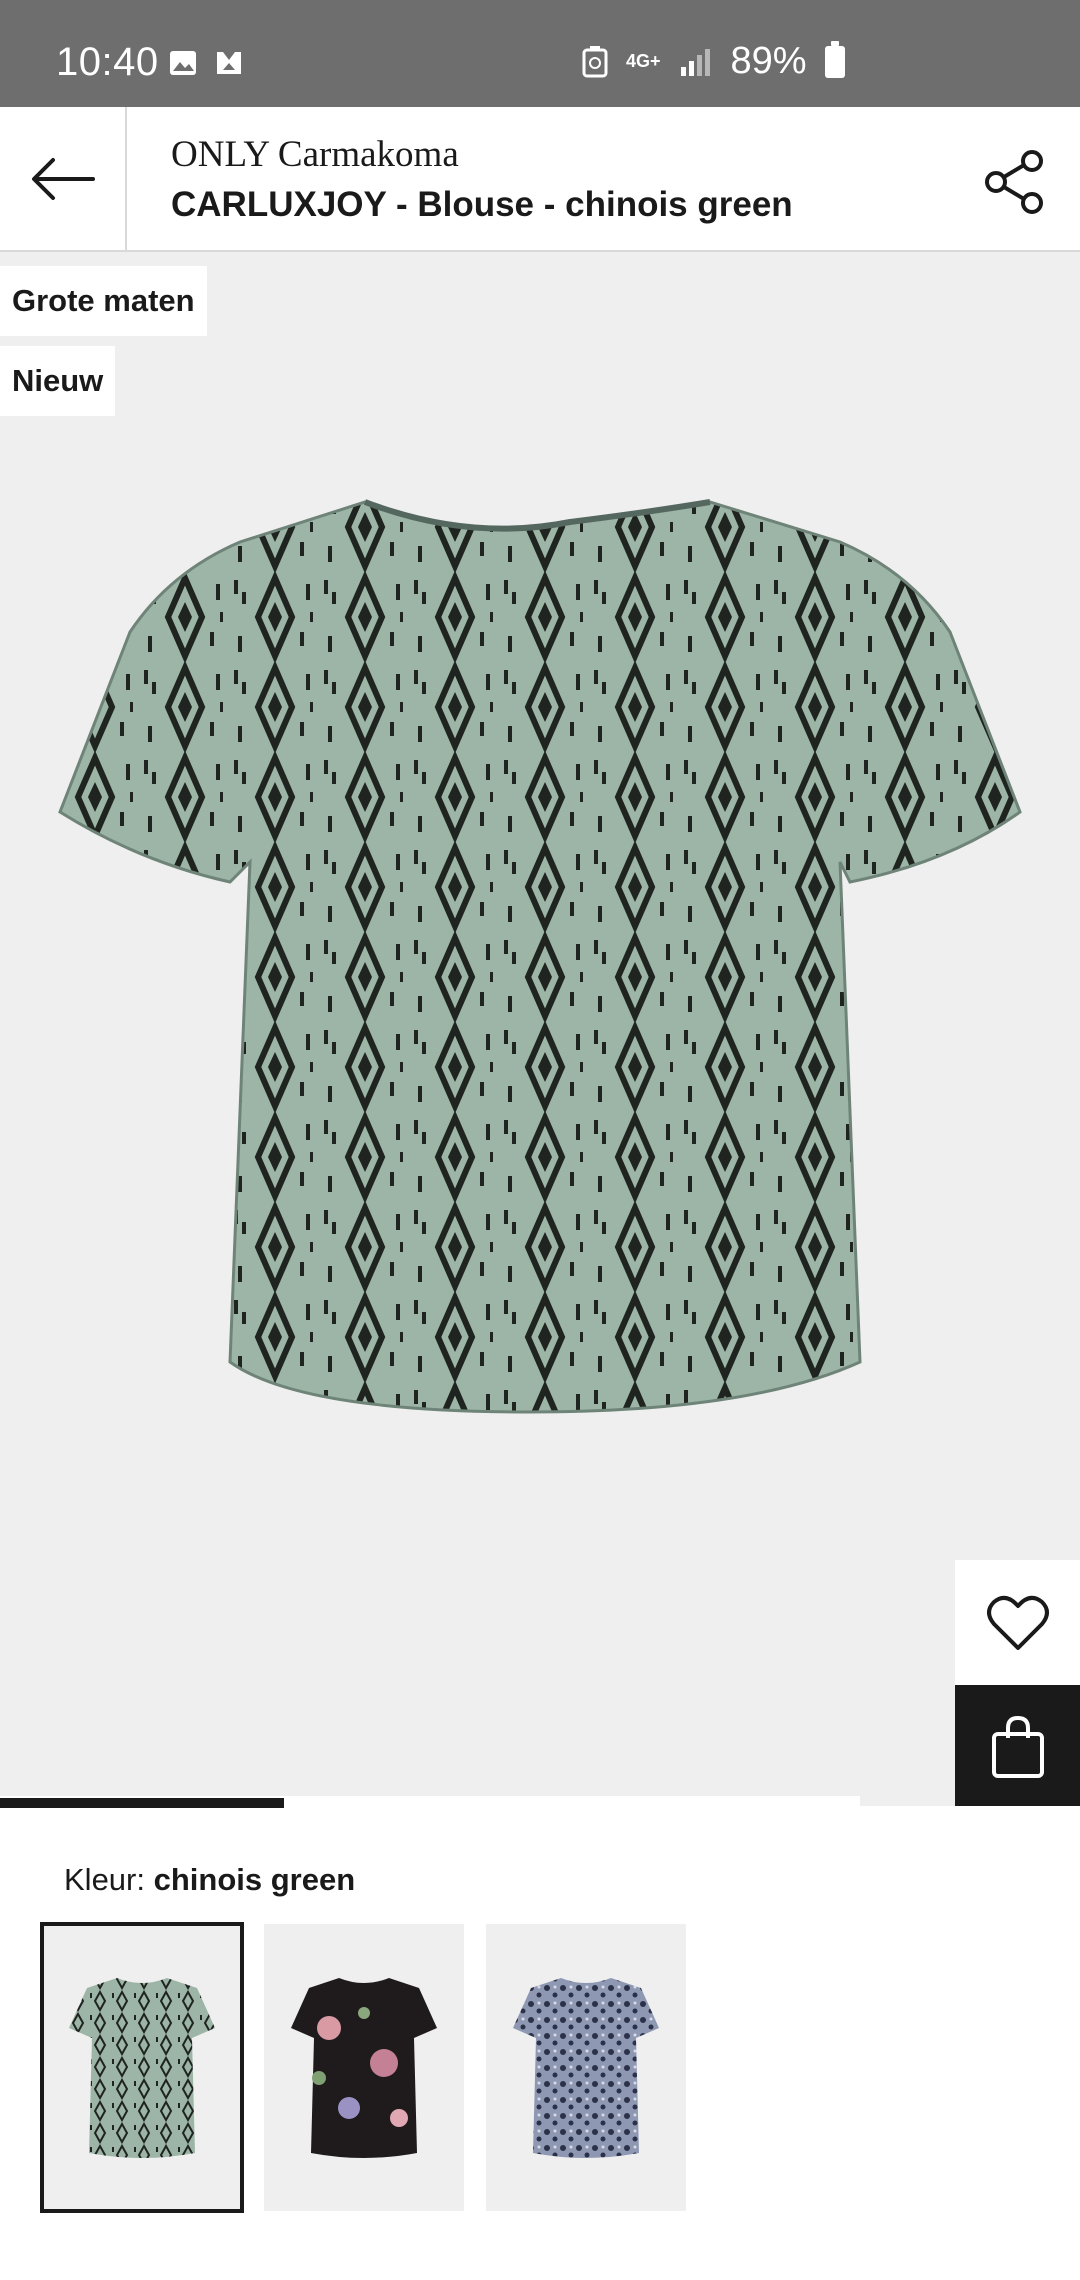 This screenshot has height=2280, width=1080. I want to click on add-to-bag-button, so click(1017, 1745).